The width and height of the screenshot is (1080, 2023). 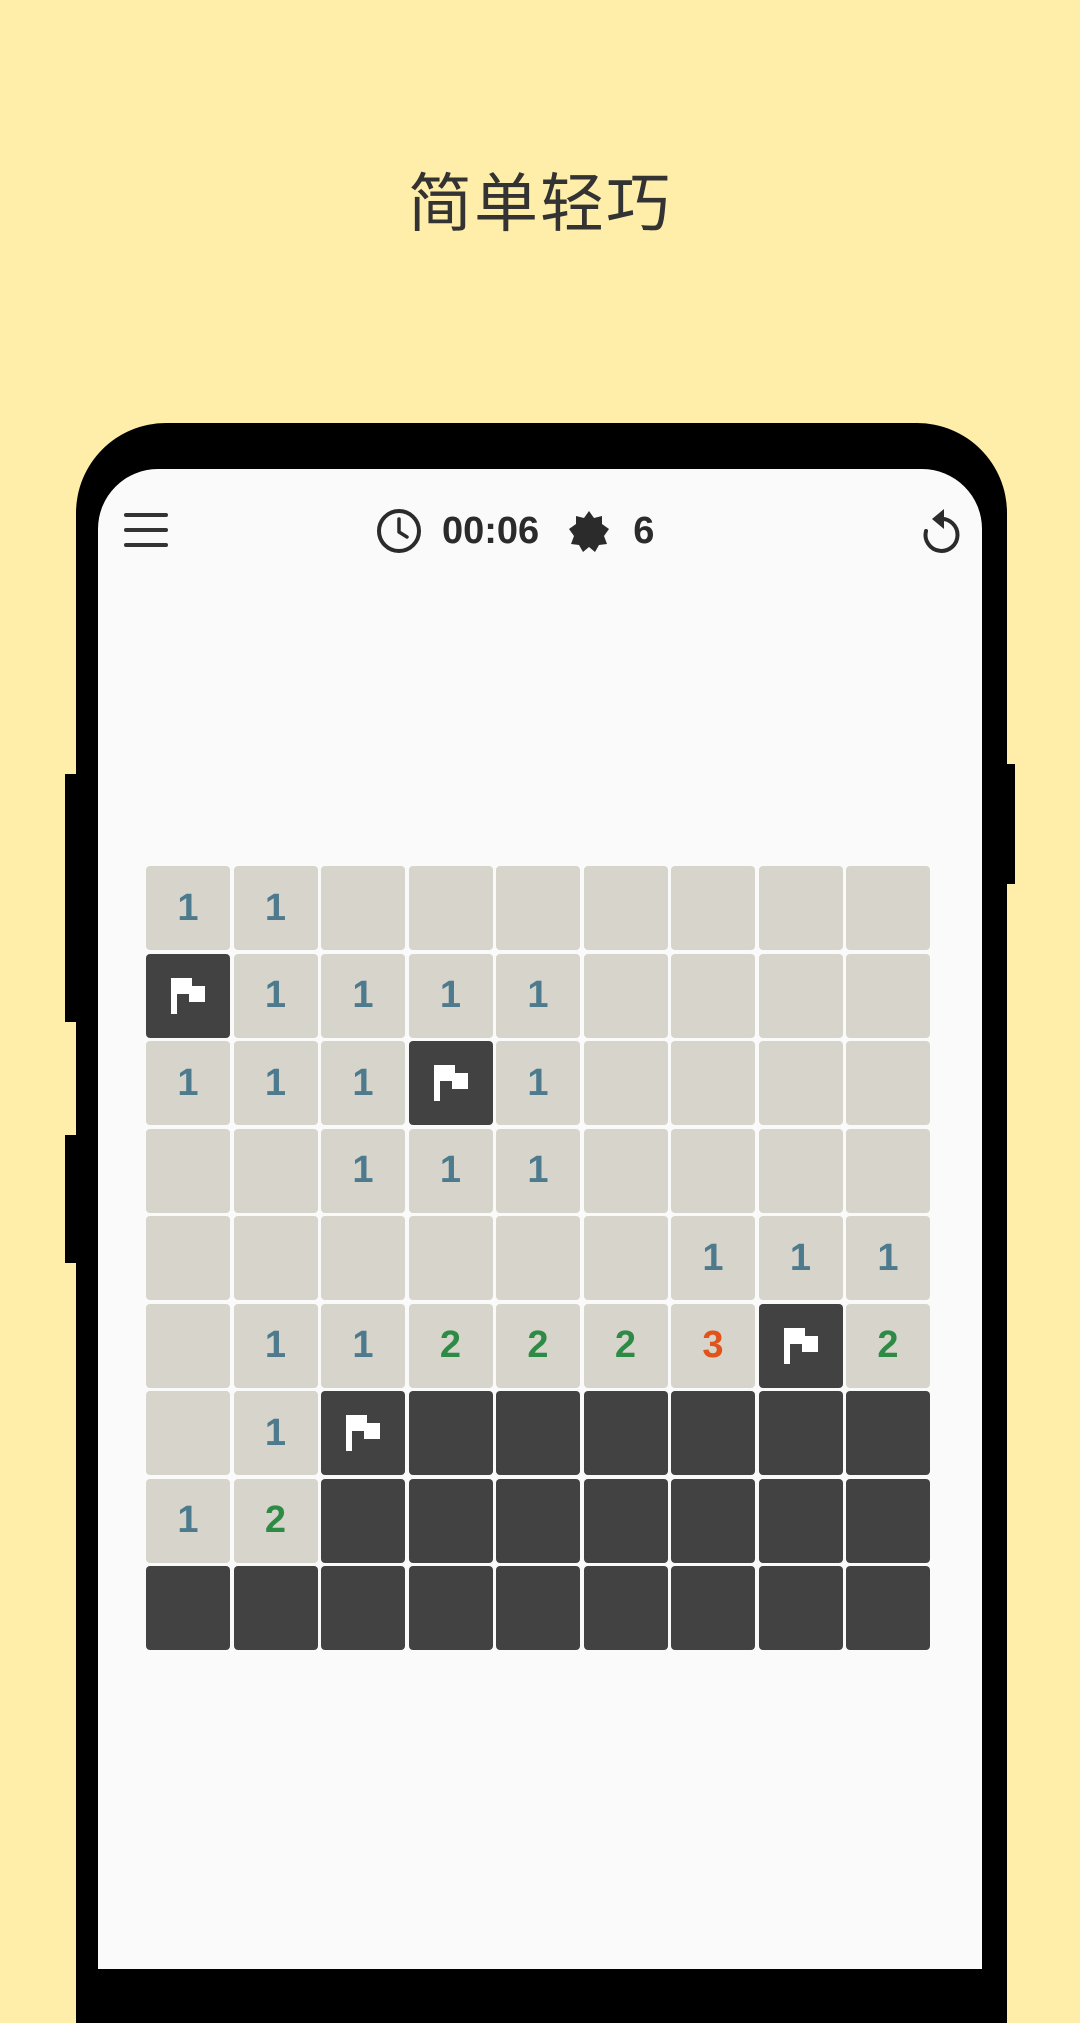 What do you see at coordinates (713, 1345) in the screenshot?
I see `cell-number: 3` at bounding box center [713, 1345].